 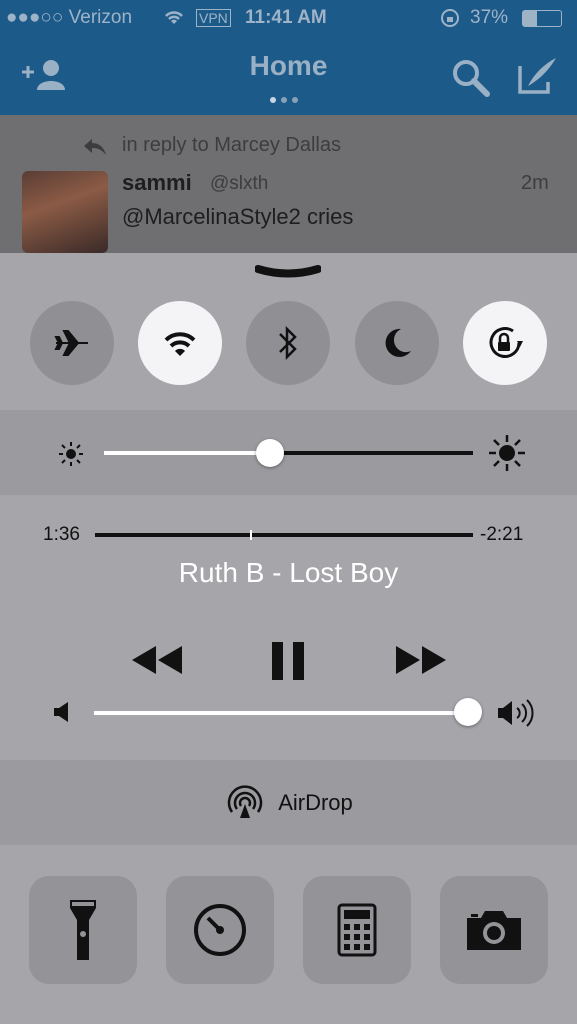 What do you see at coordinates (157, 182) in the screenshot?
I see `tweet-author: sammi` at bounding box center [157, 182].